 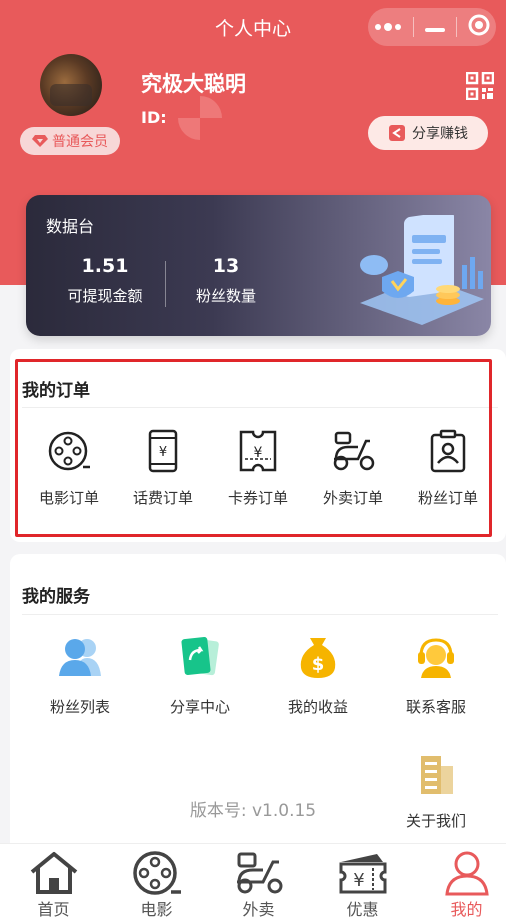 I want to click on withdrawable-amount: 1.51, so click(x=105, y=266).